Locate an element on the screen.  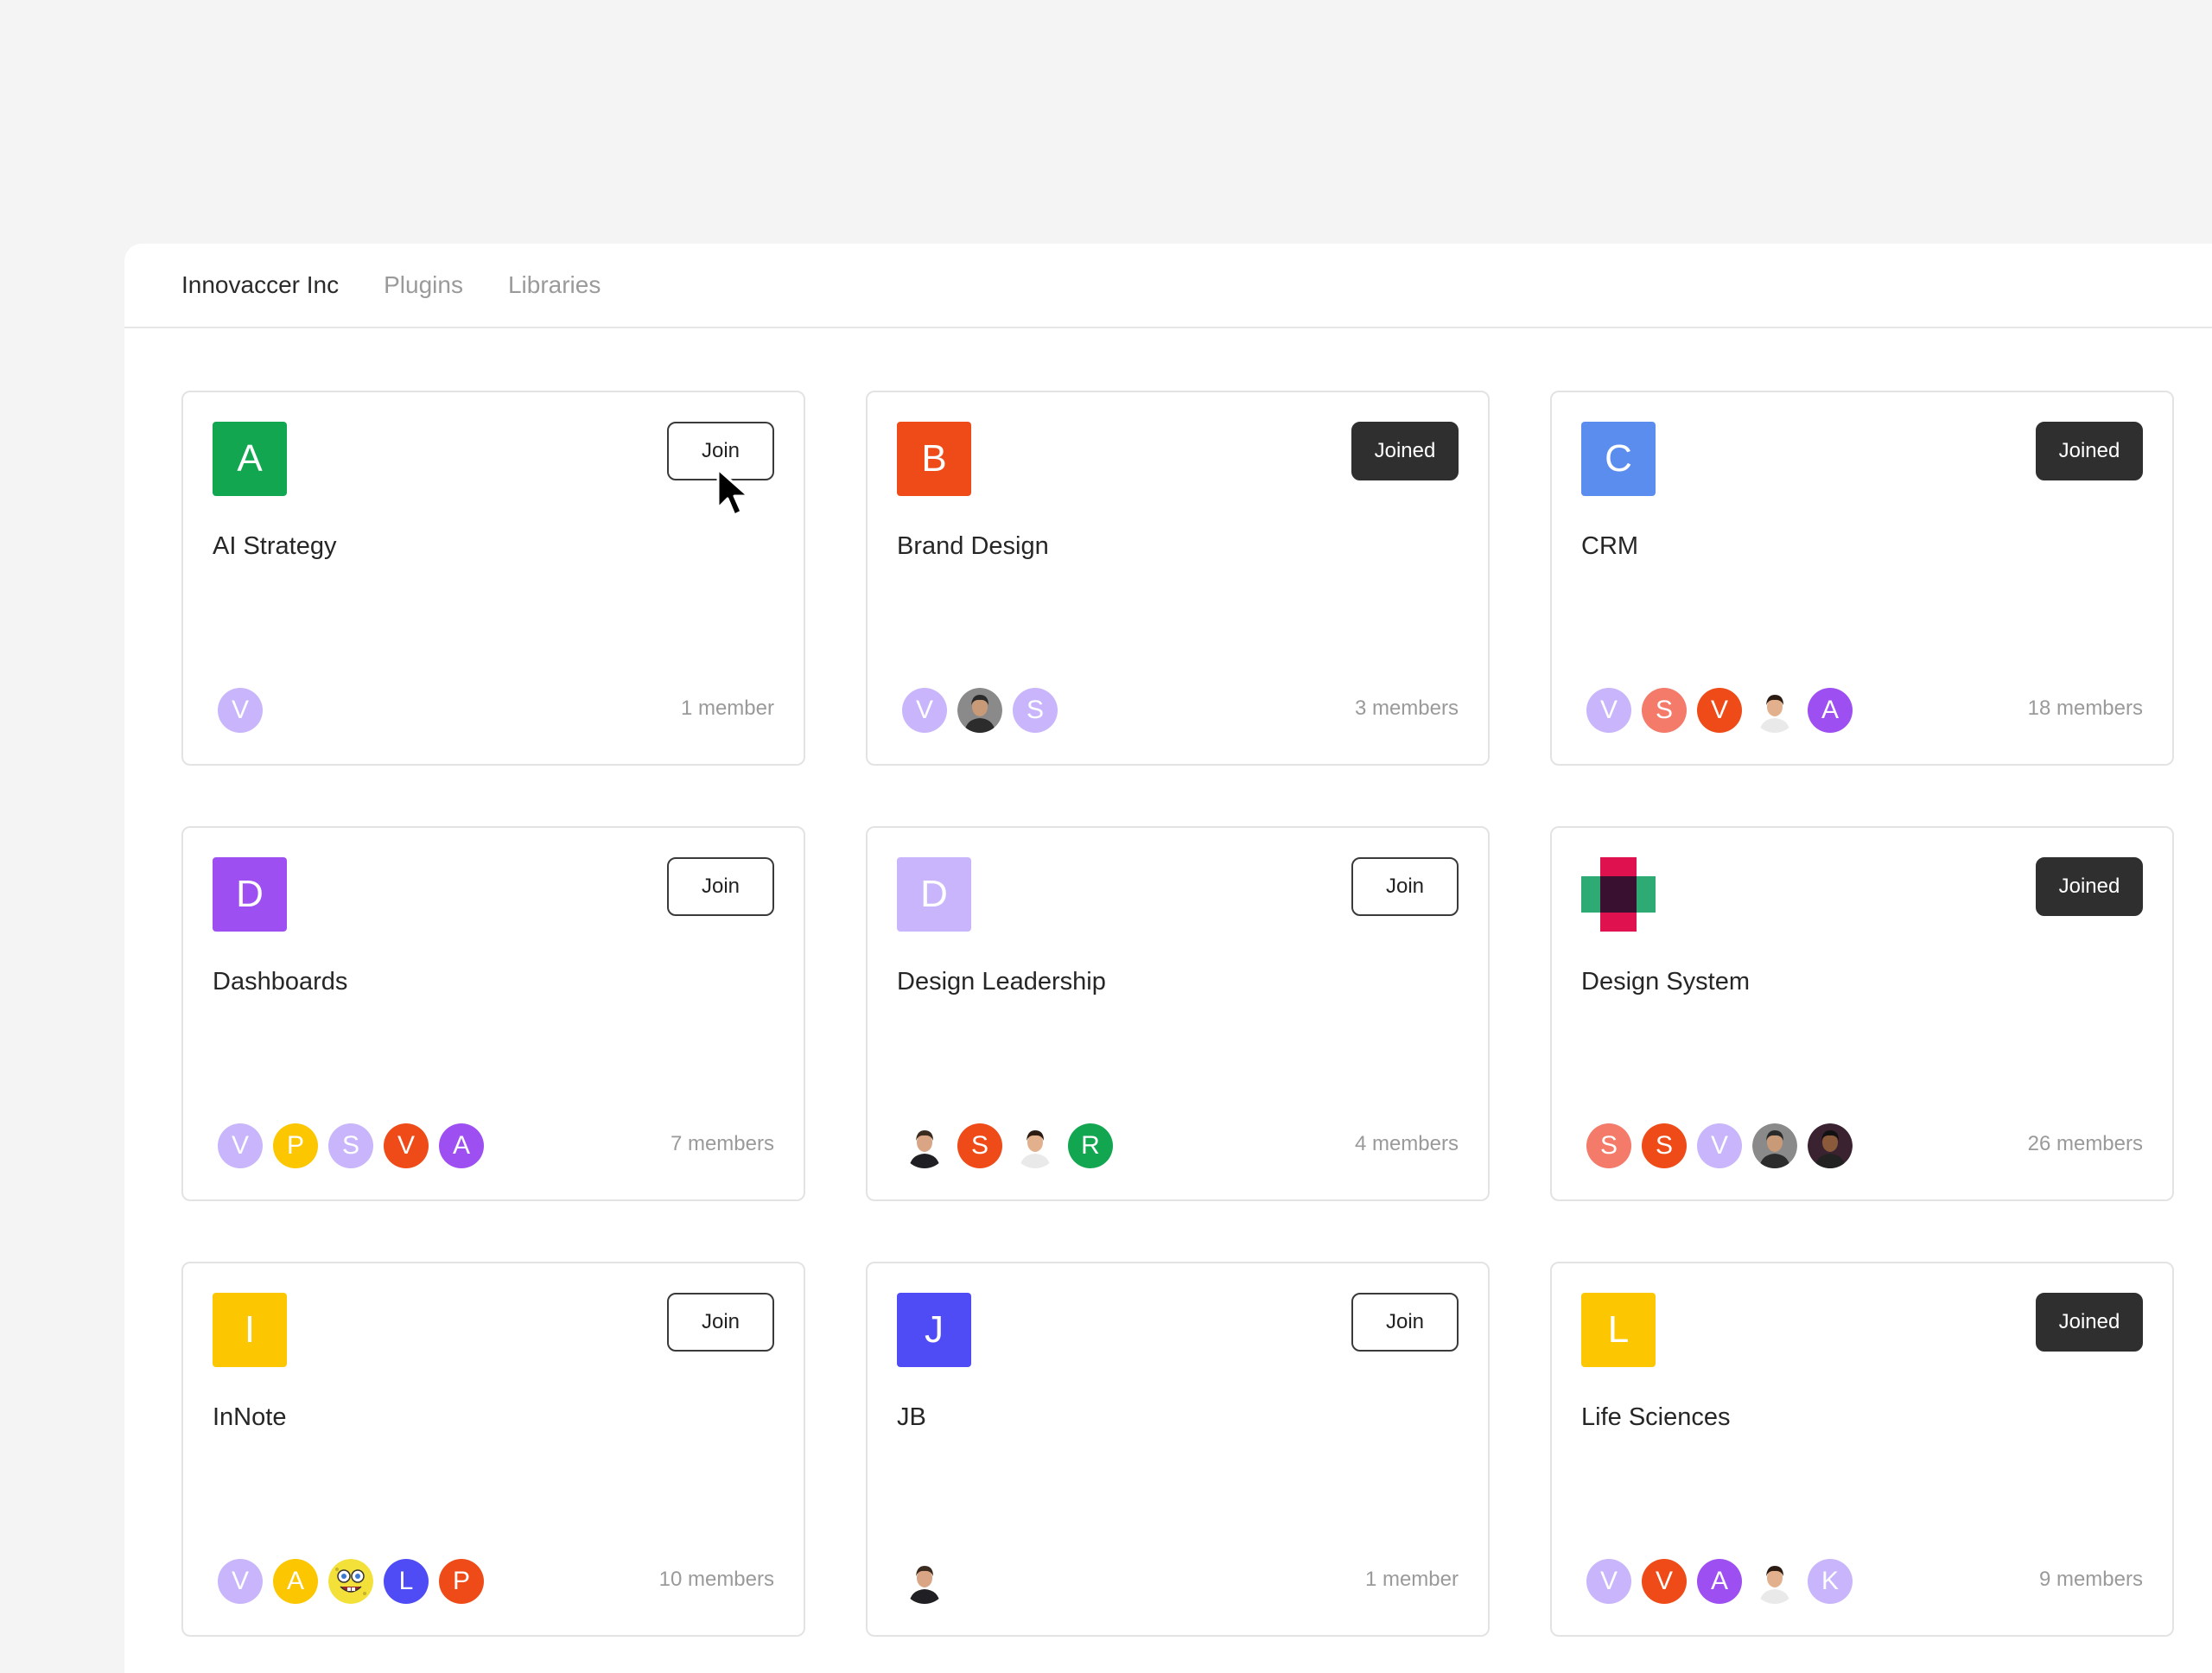
member-count: 10 members is located at coordinates (716, 1579).